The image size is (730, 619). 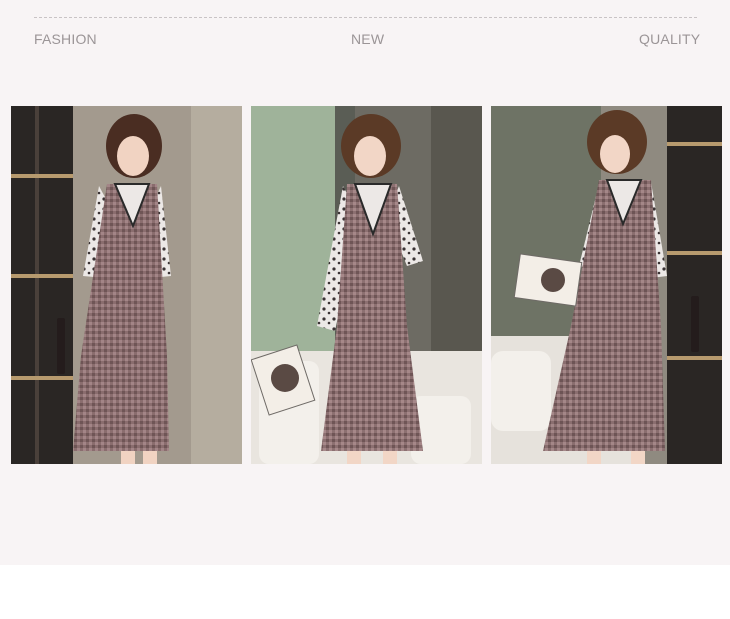 What do you see at coordinates (365, 17) in the screenshot?
I see `dashed-divider` at bounding box center [365, 17].